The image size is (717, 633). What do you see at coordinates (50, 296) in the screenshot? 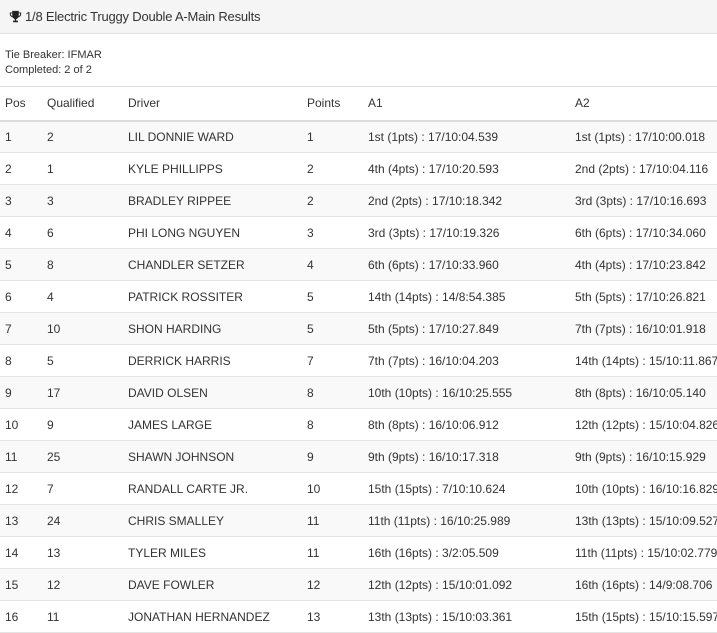
I see `cell-qualified: 4` at bounding box center [50, 296].